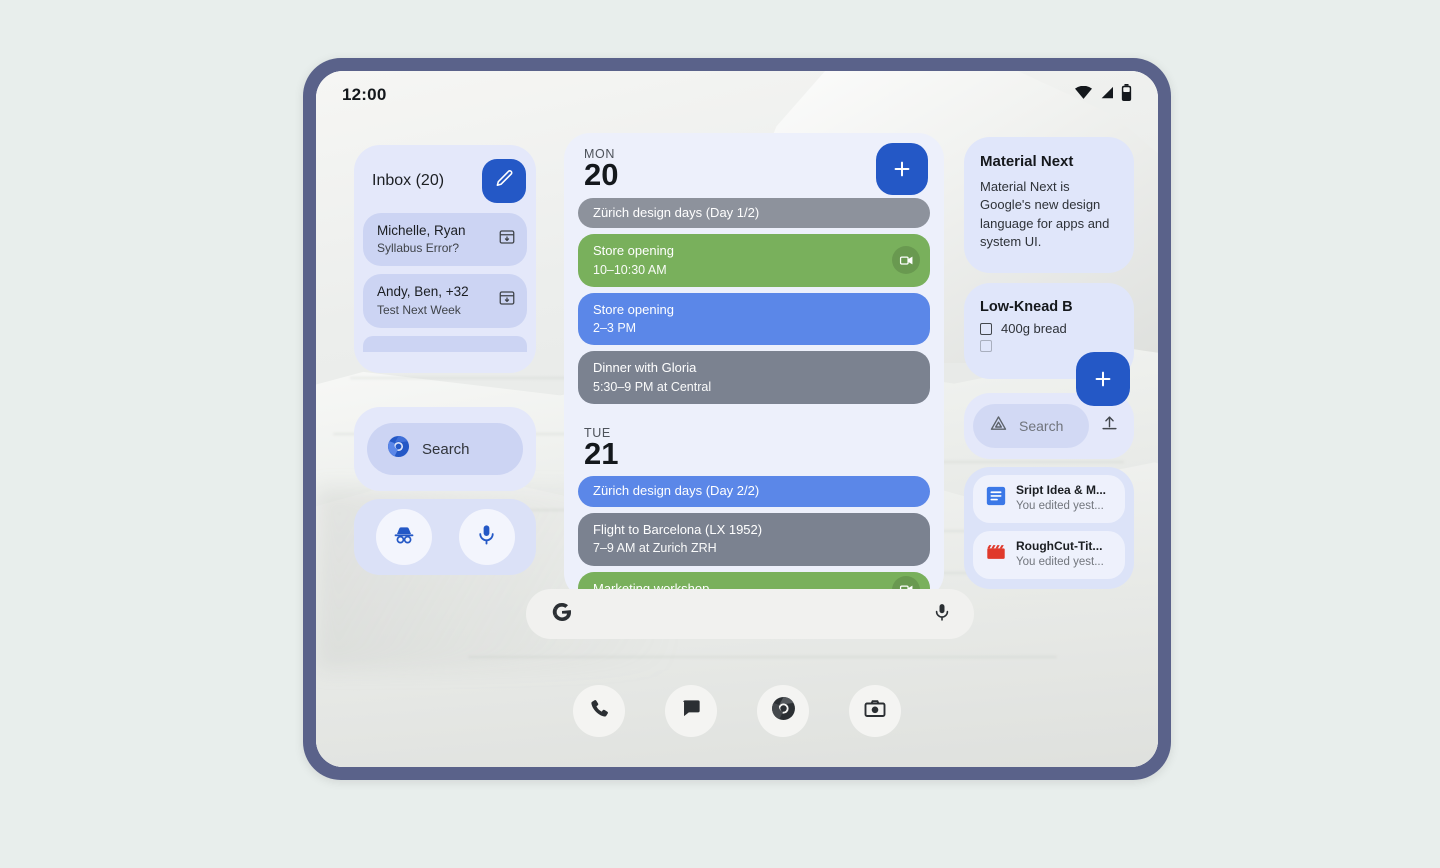 This screenshot has width=1440, height=868. What do you see at coordinates (445, 240) in the screenshot?
I see `mail-list-item: Michelle, Ryan Syllabus Error?` at bounding box center [445, 240].